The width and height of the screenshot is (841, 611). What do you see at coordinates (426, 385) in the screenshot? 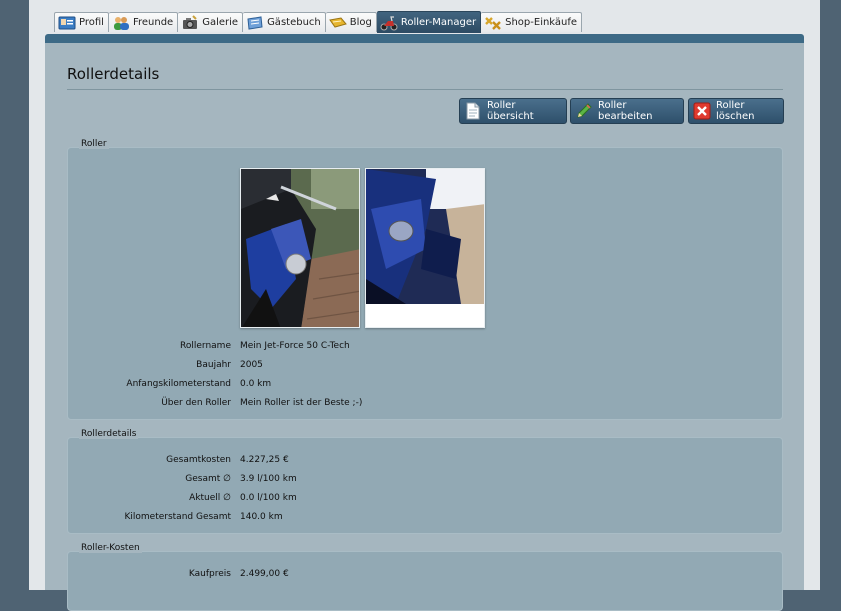
I see `roller-field-row: Anfangskilometerstand 0.0 km` at bounding box center [426, 385].